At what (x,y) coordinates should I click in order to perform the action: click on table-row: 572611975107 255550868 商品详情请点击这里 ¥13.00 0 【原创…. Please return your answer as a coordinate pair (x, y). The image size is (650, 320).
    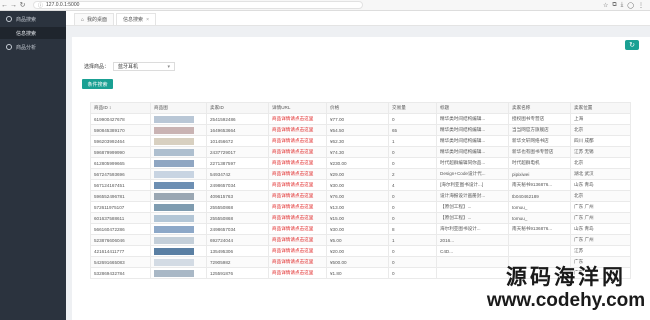
    Looking at the image, I should click on (360, 207).